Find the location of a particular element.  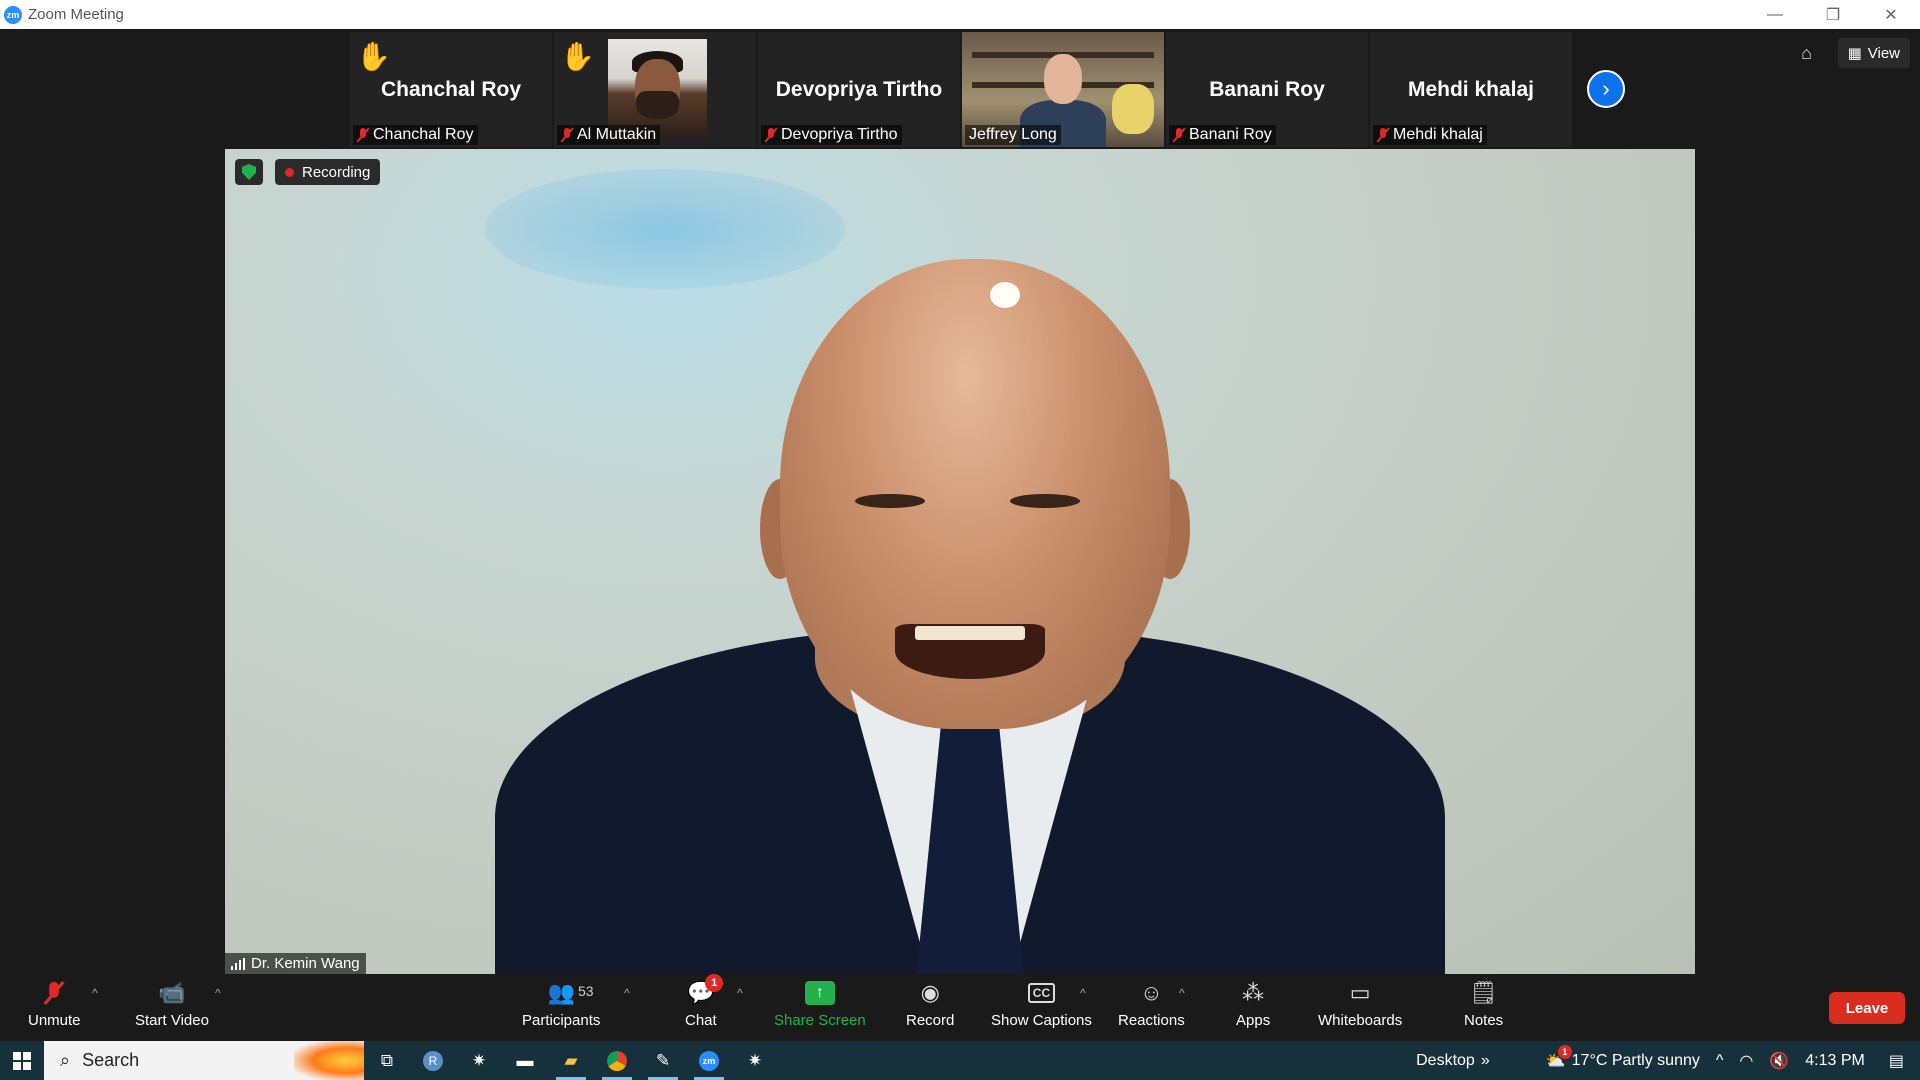

task-view-icon: ⧉ is located at coordinates (387, 1060).